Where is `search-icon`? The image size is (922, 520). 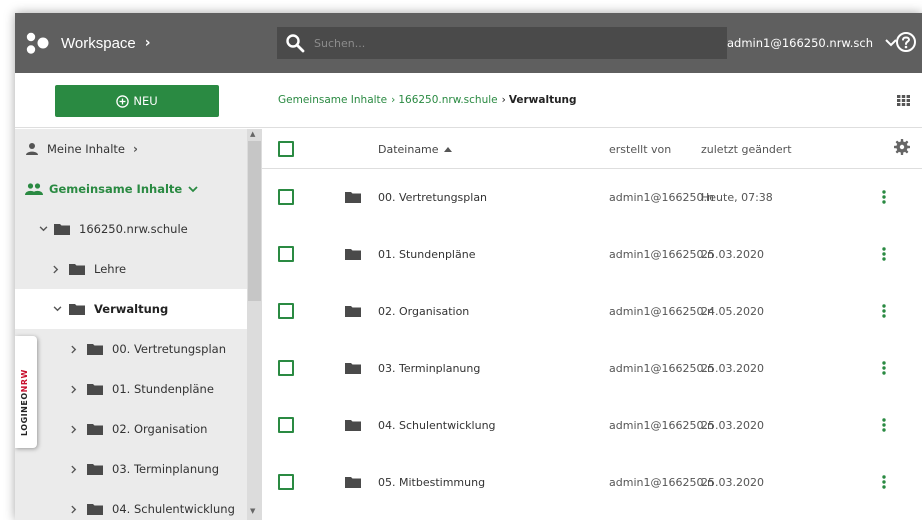
search-icon is located at coordinates (295, 43).